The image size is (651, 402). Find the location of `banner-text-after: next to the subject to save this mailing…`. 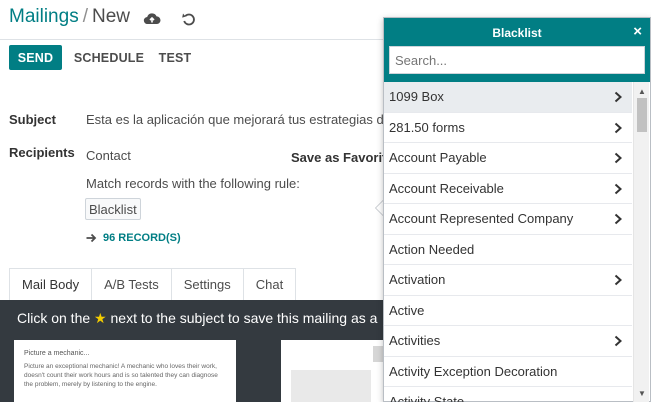

banner-text-after: next to the subject to save this mailing… is located at coordinates (244, 318).